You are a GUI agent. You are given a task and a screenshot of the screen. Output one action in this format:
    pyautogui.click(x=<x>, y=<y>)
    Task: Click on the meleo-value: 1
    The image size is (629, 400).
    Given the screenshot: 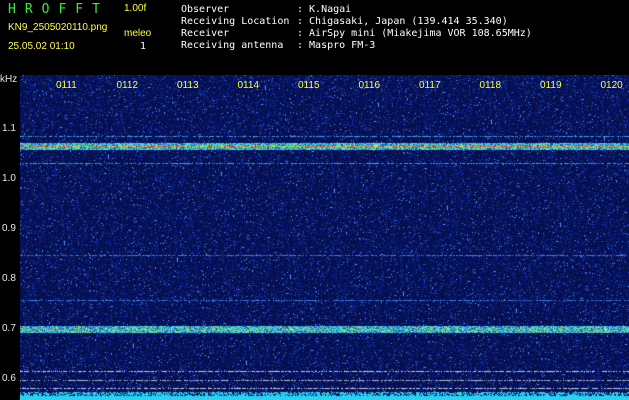 What is the action you would take?
    pyautogui.click(x=143, y=46)
    